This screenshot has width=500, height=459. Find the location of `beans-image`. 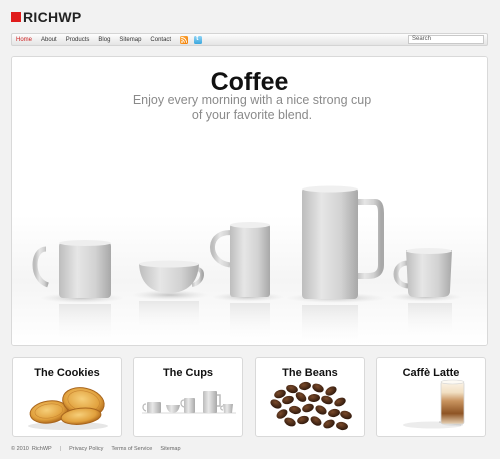

beans-image is located at coordinates (311, 406).